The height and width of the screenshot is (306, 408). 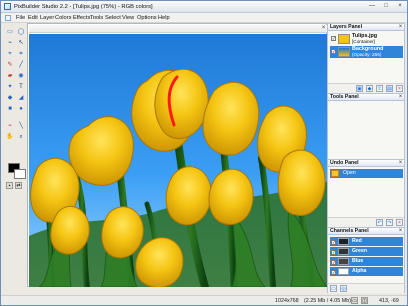 What do you see at coordinates (333, 288) in the screenshot?
I see `channel-options-icon: ▭` at bounding box center [333, 288].